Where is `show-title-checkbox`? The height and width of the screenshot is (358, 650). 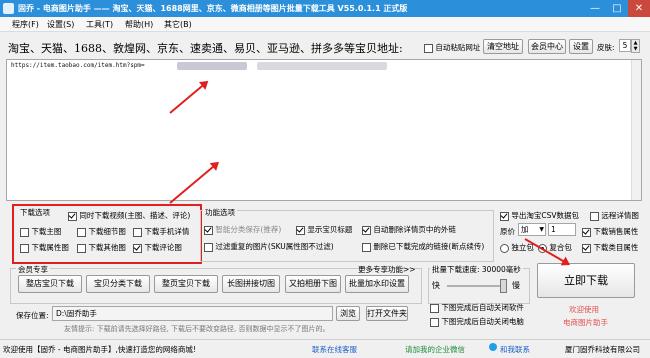
show-title-checkbox is located at coordinates (300, 230).